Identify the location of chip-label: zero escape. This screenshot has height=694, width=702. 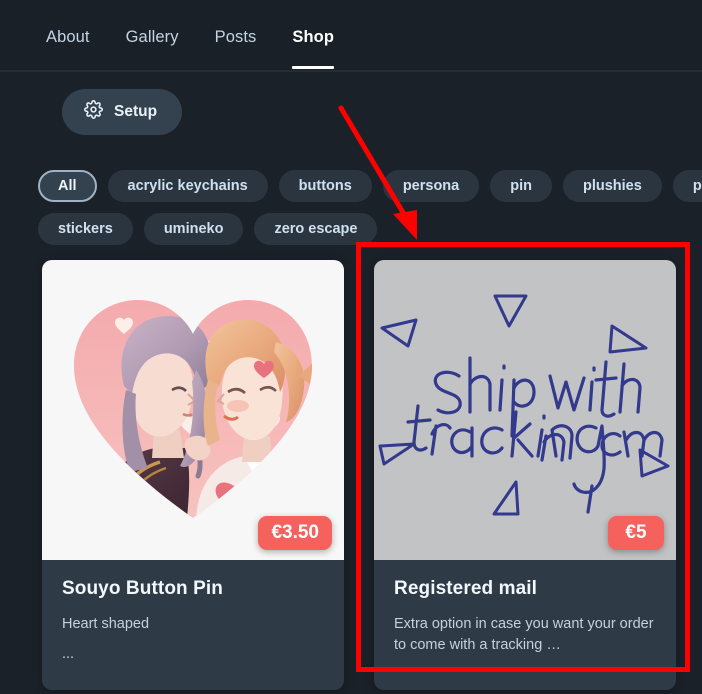
(316, 229).